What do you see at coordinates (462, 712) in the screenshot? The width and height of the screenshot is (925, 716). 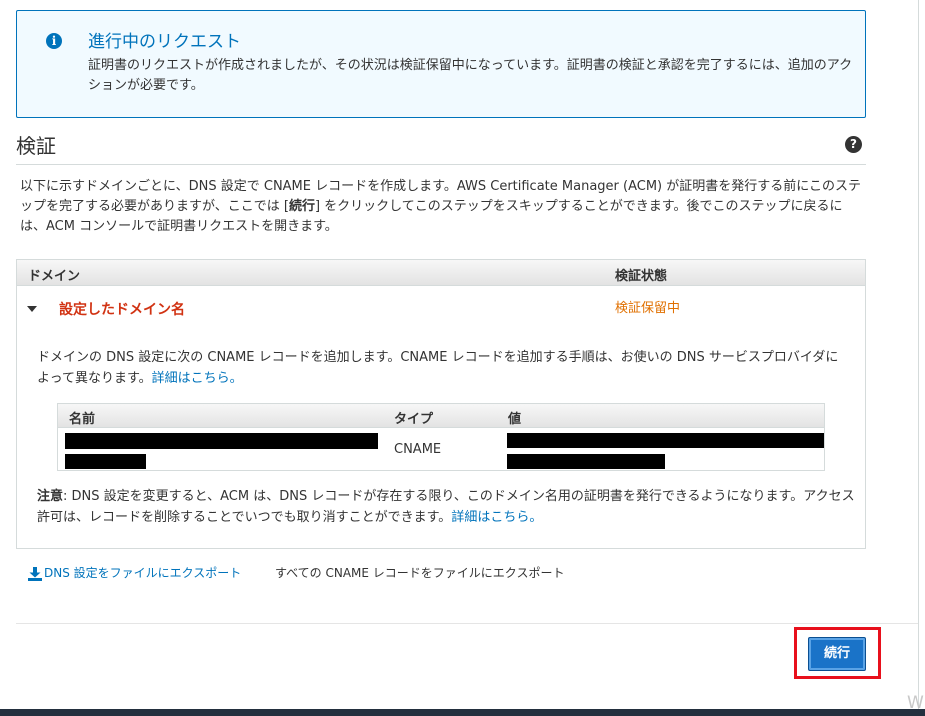 I see `bottom-bar` at bounding box center [462, 712].